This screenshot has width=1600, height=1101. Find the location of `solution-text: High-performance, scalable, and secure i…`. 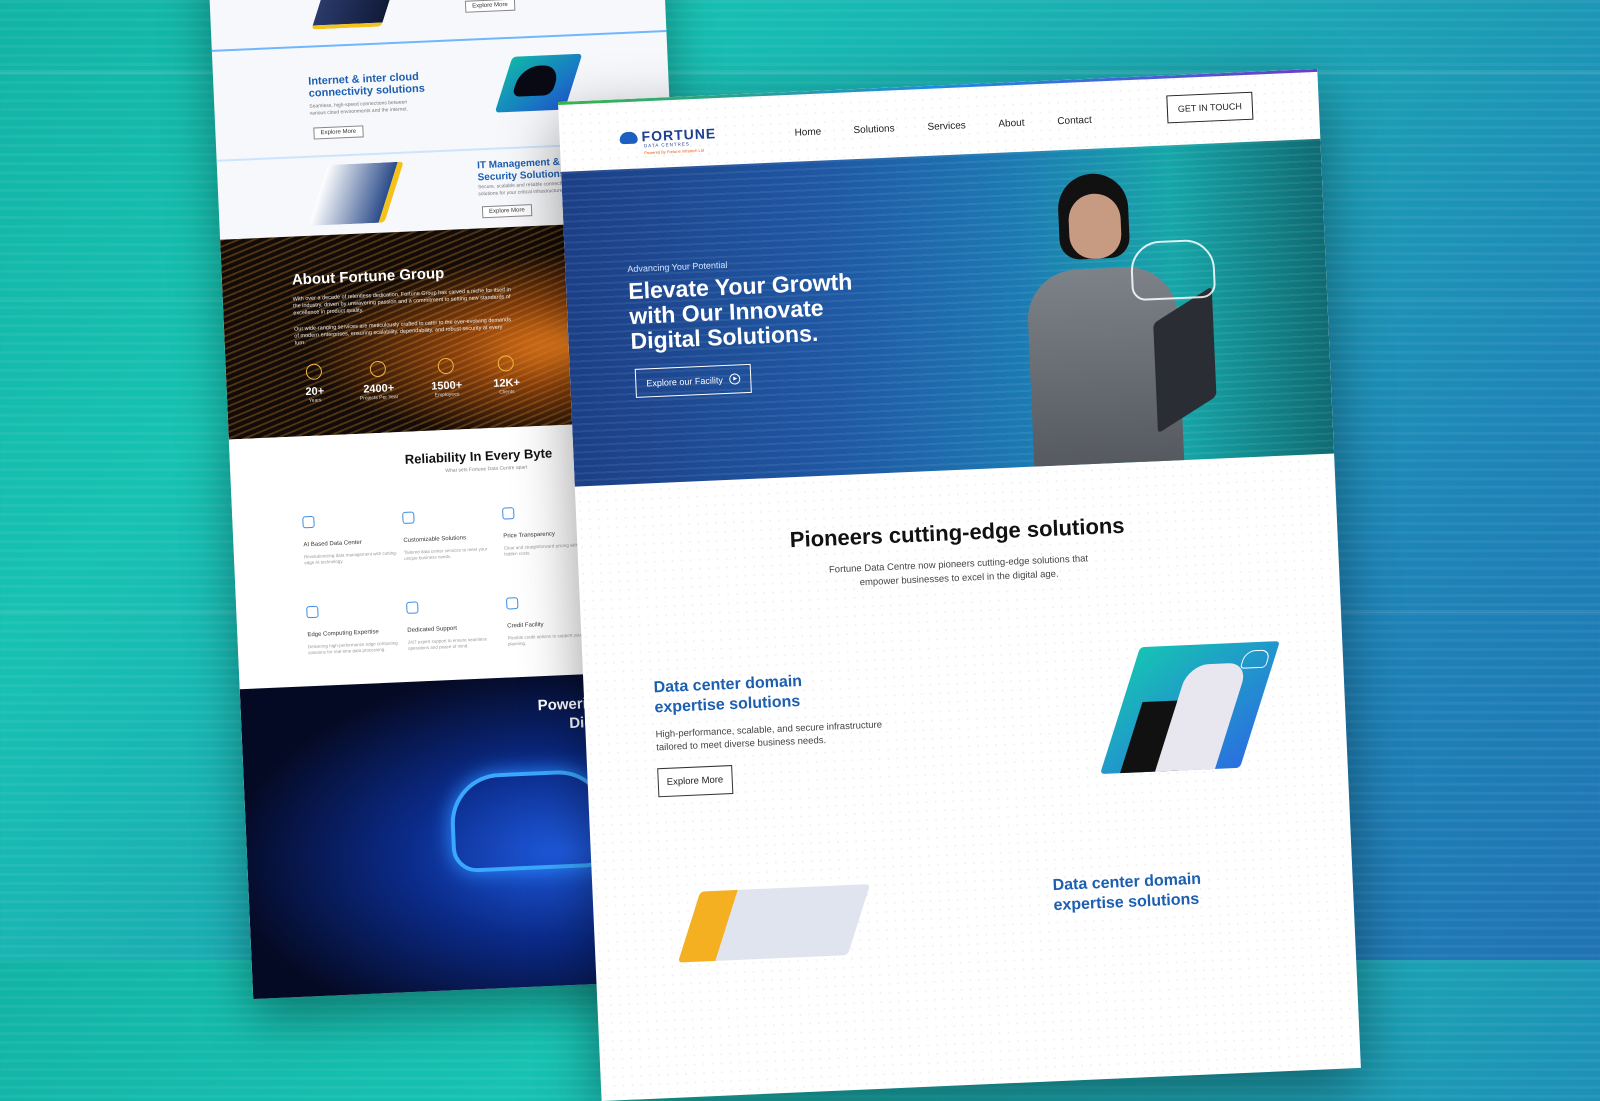

solution-text: High-performance, scalable, and secure i… is located at coordinates (769, 736).